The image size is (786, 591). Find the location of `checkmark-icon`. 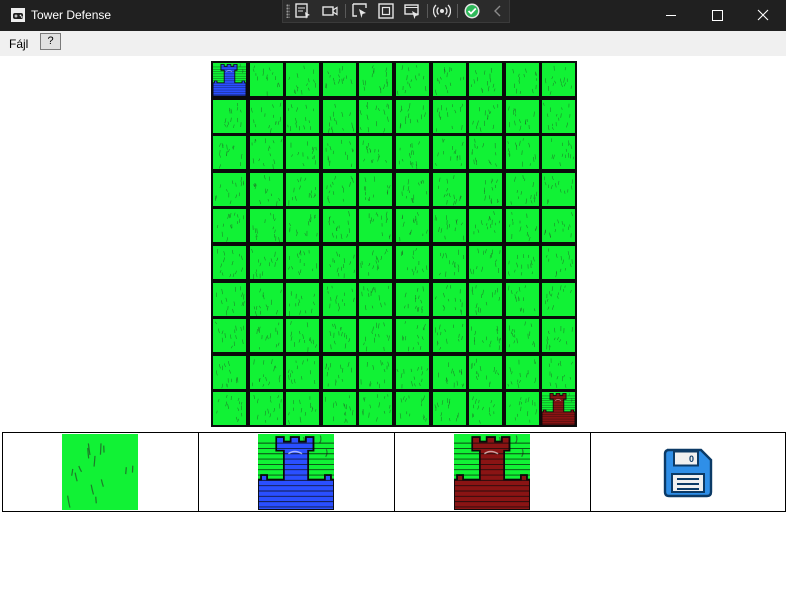

checkmark-icon is located at coordinates (472, 11).